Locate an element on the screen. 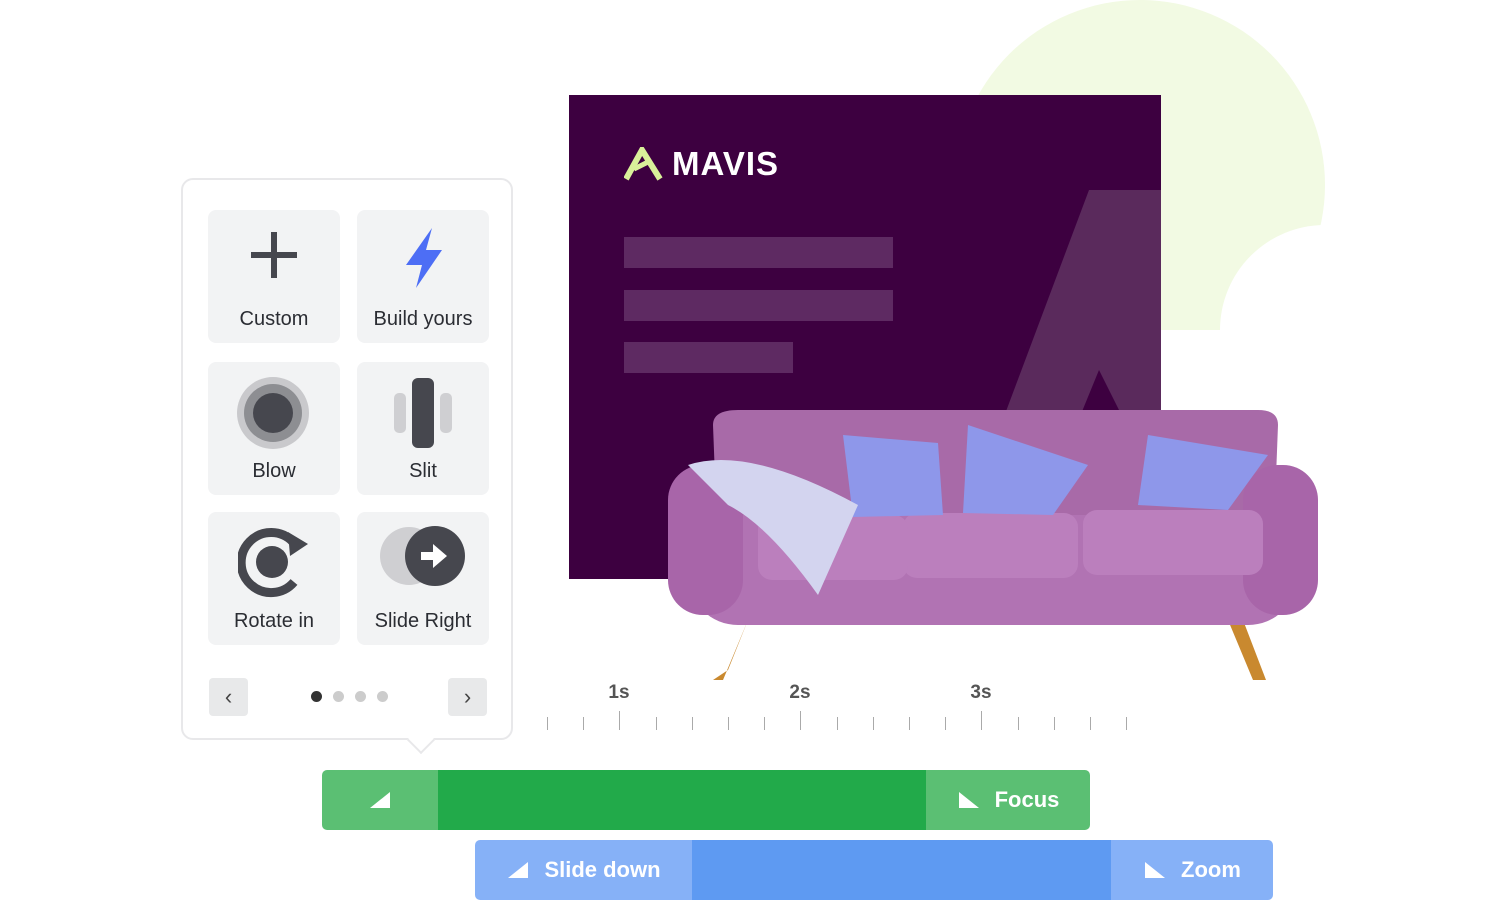 The width and height of the screenshot is (1504, 900). enter-animation-label: Slide down is located at coordinates (602, 869).